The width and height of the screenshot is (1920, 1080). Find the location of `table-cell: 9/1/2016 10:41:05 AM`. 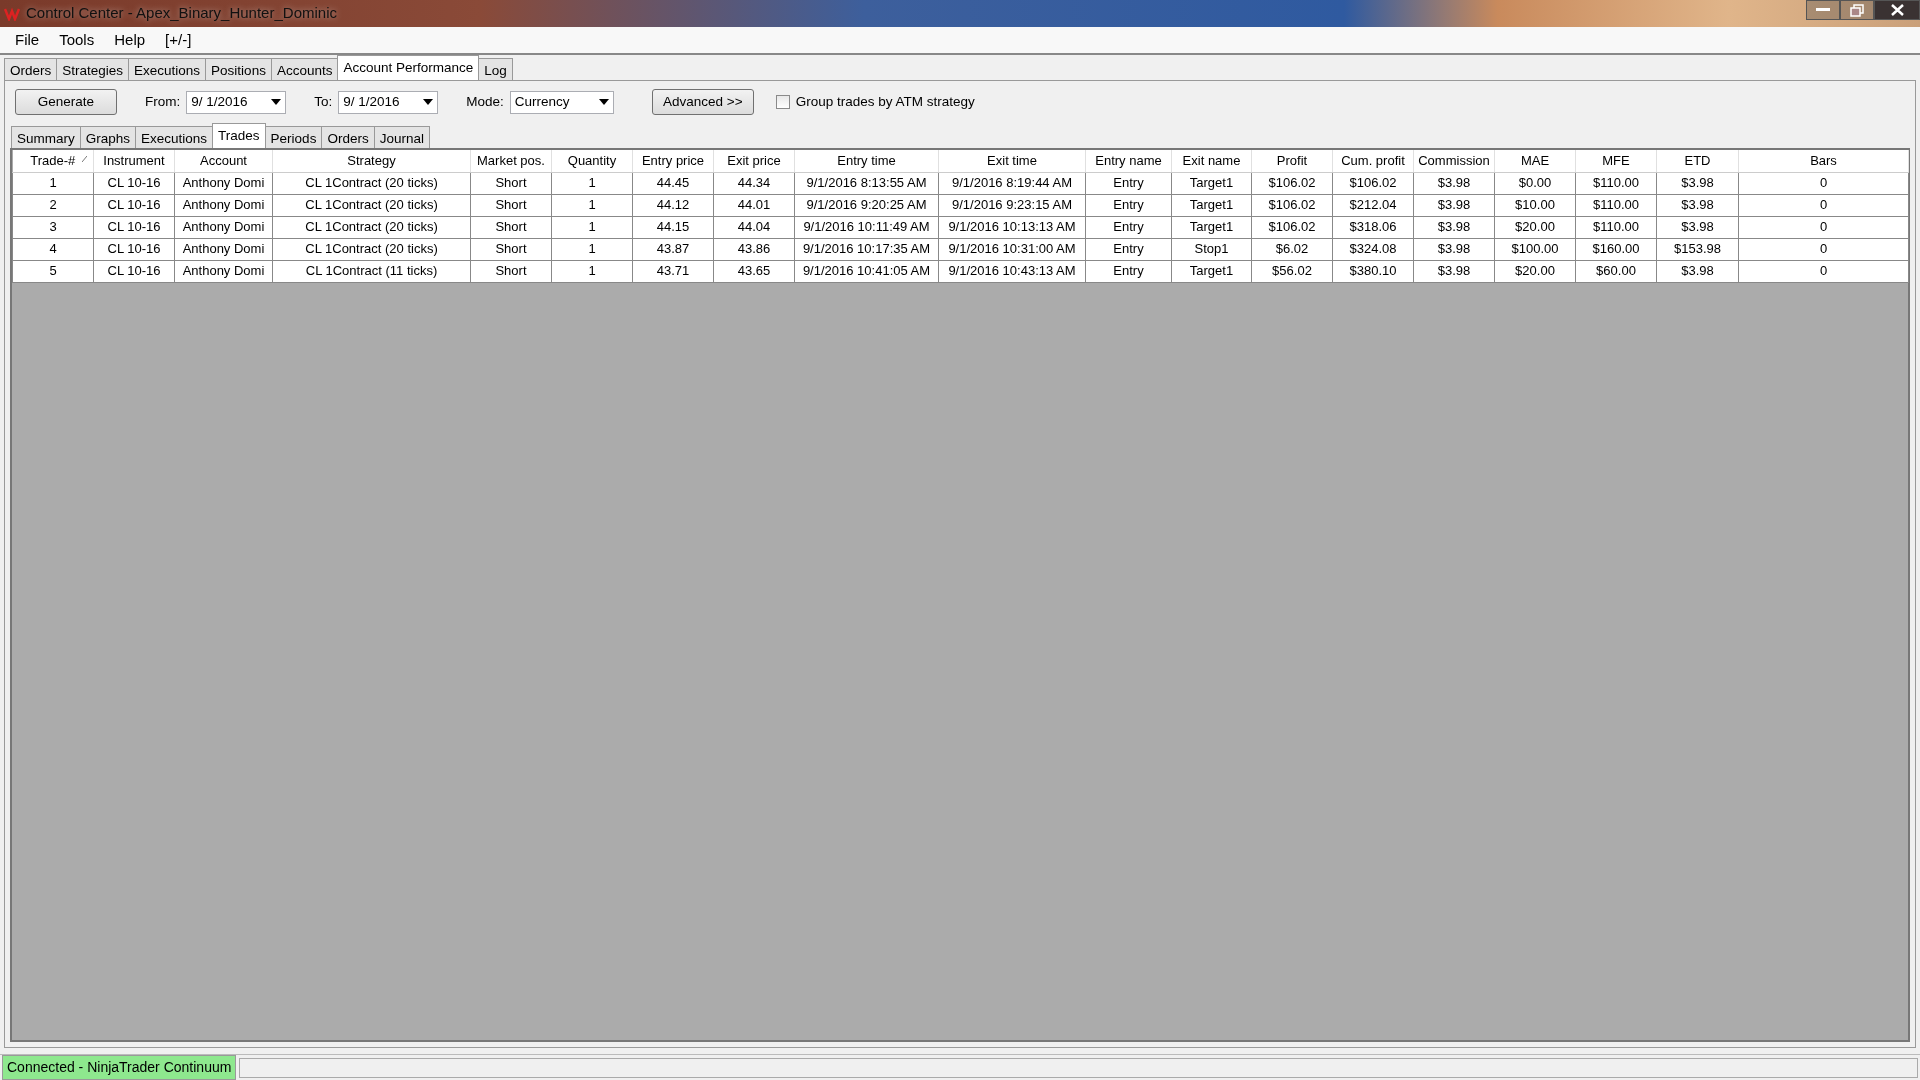

table-cell: 9/1/2016 10:41:05 AM is located at coordinates (866, 271).